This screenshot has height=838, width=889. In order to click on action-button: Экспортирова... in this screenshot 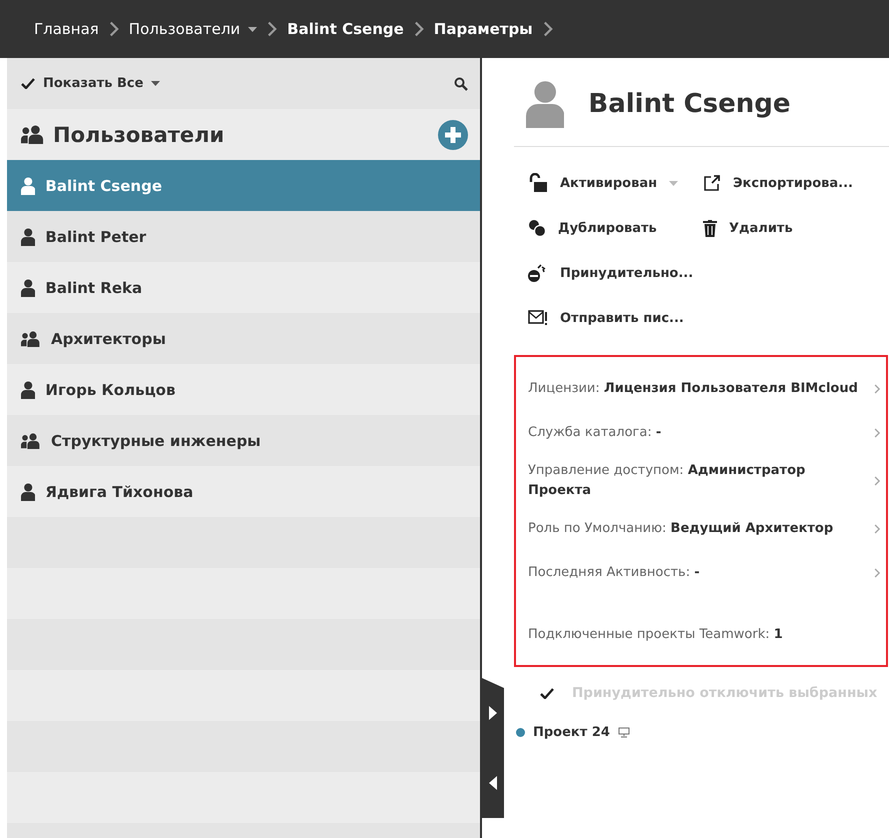, I will do `click(796, 183)`.